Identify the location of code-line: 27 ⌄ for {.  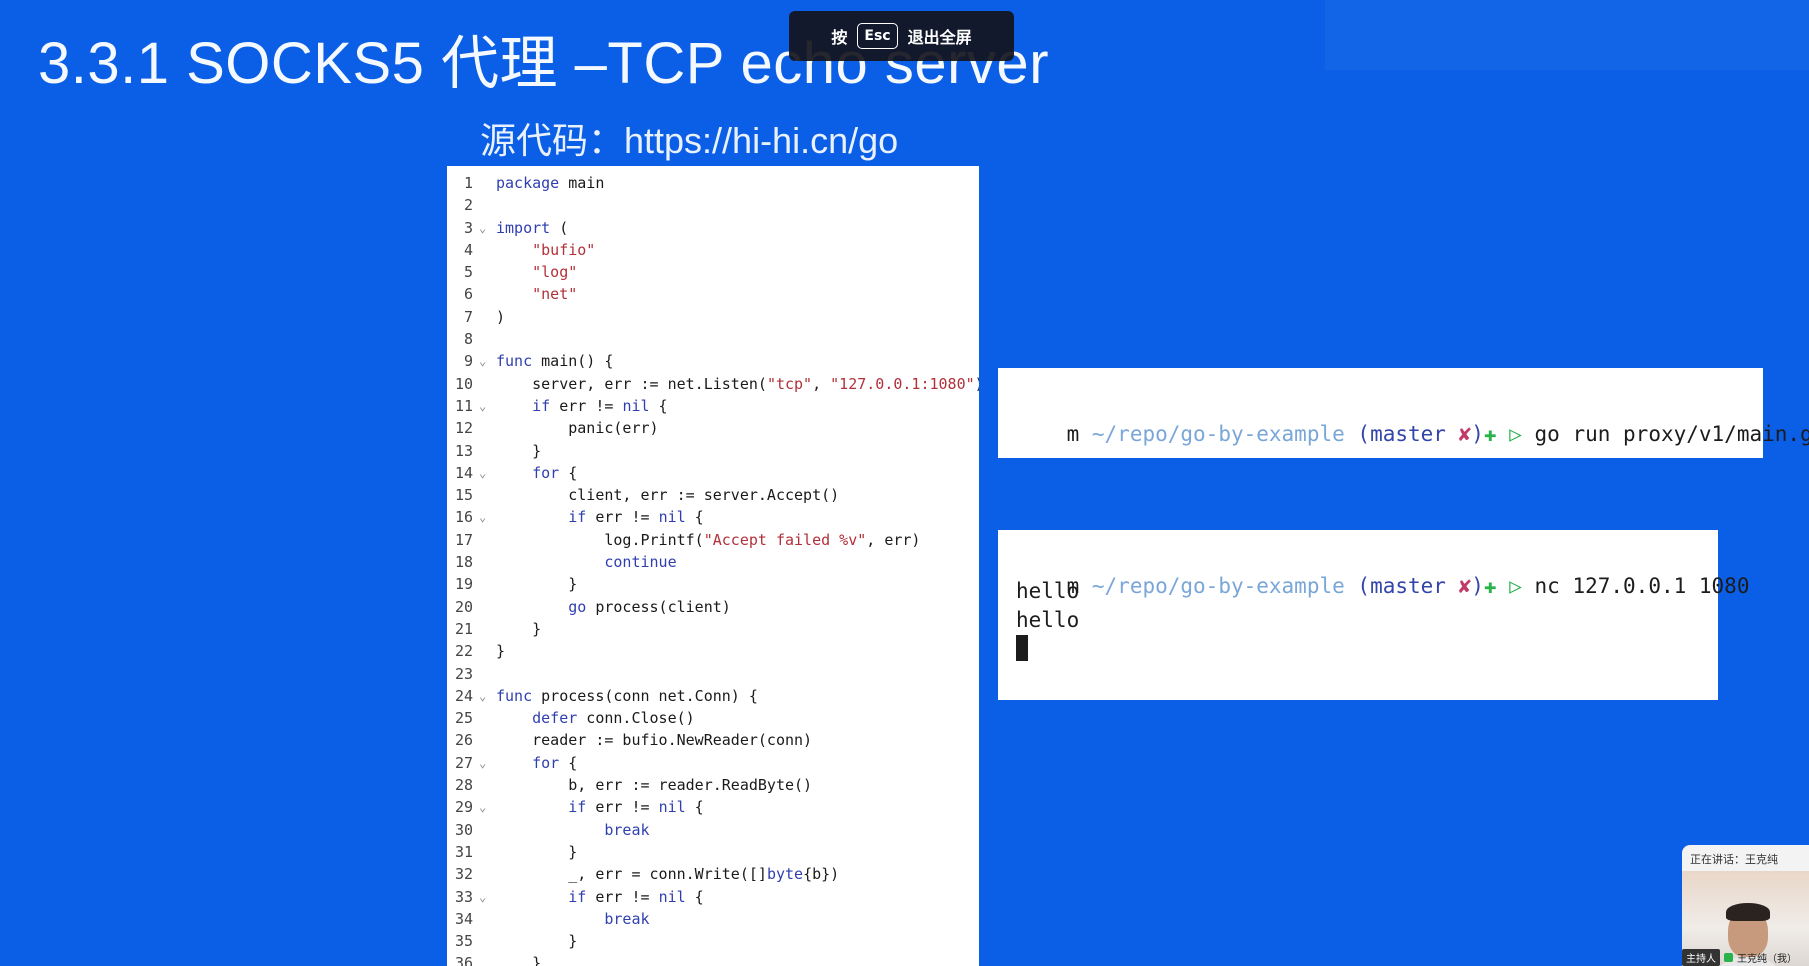
(713, 763).